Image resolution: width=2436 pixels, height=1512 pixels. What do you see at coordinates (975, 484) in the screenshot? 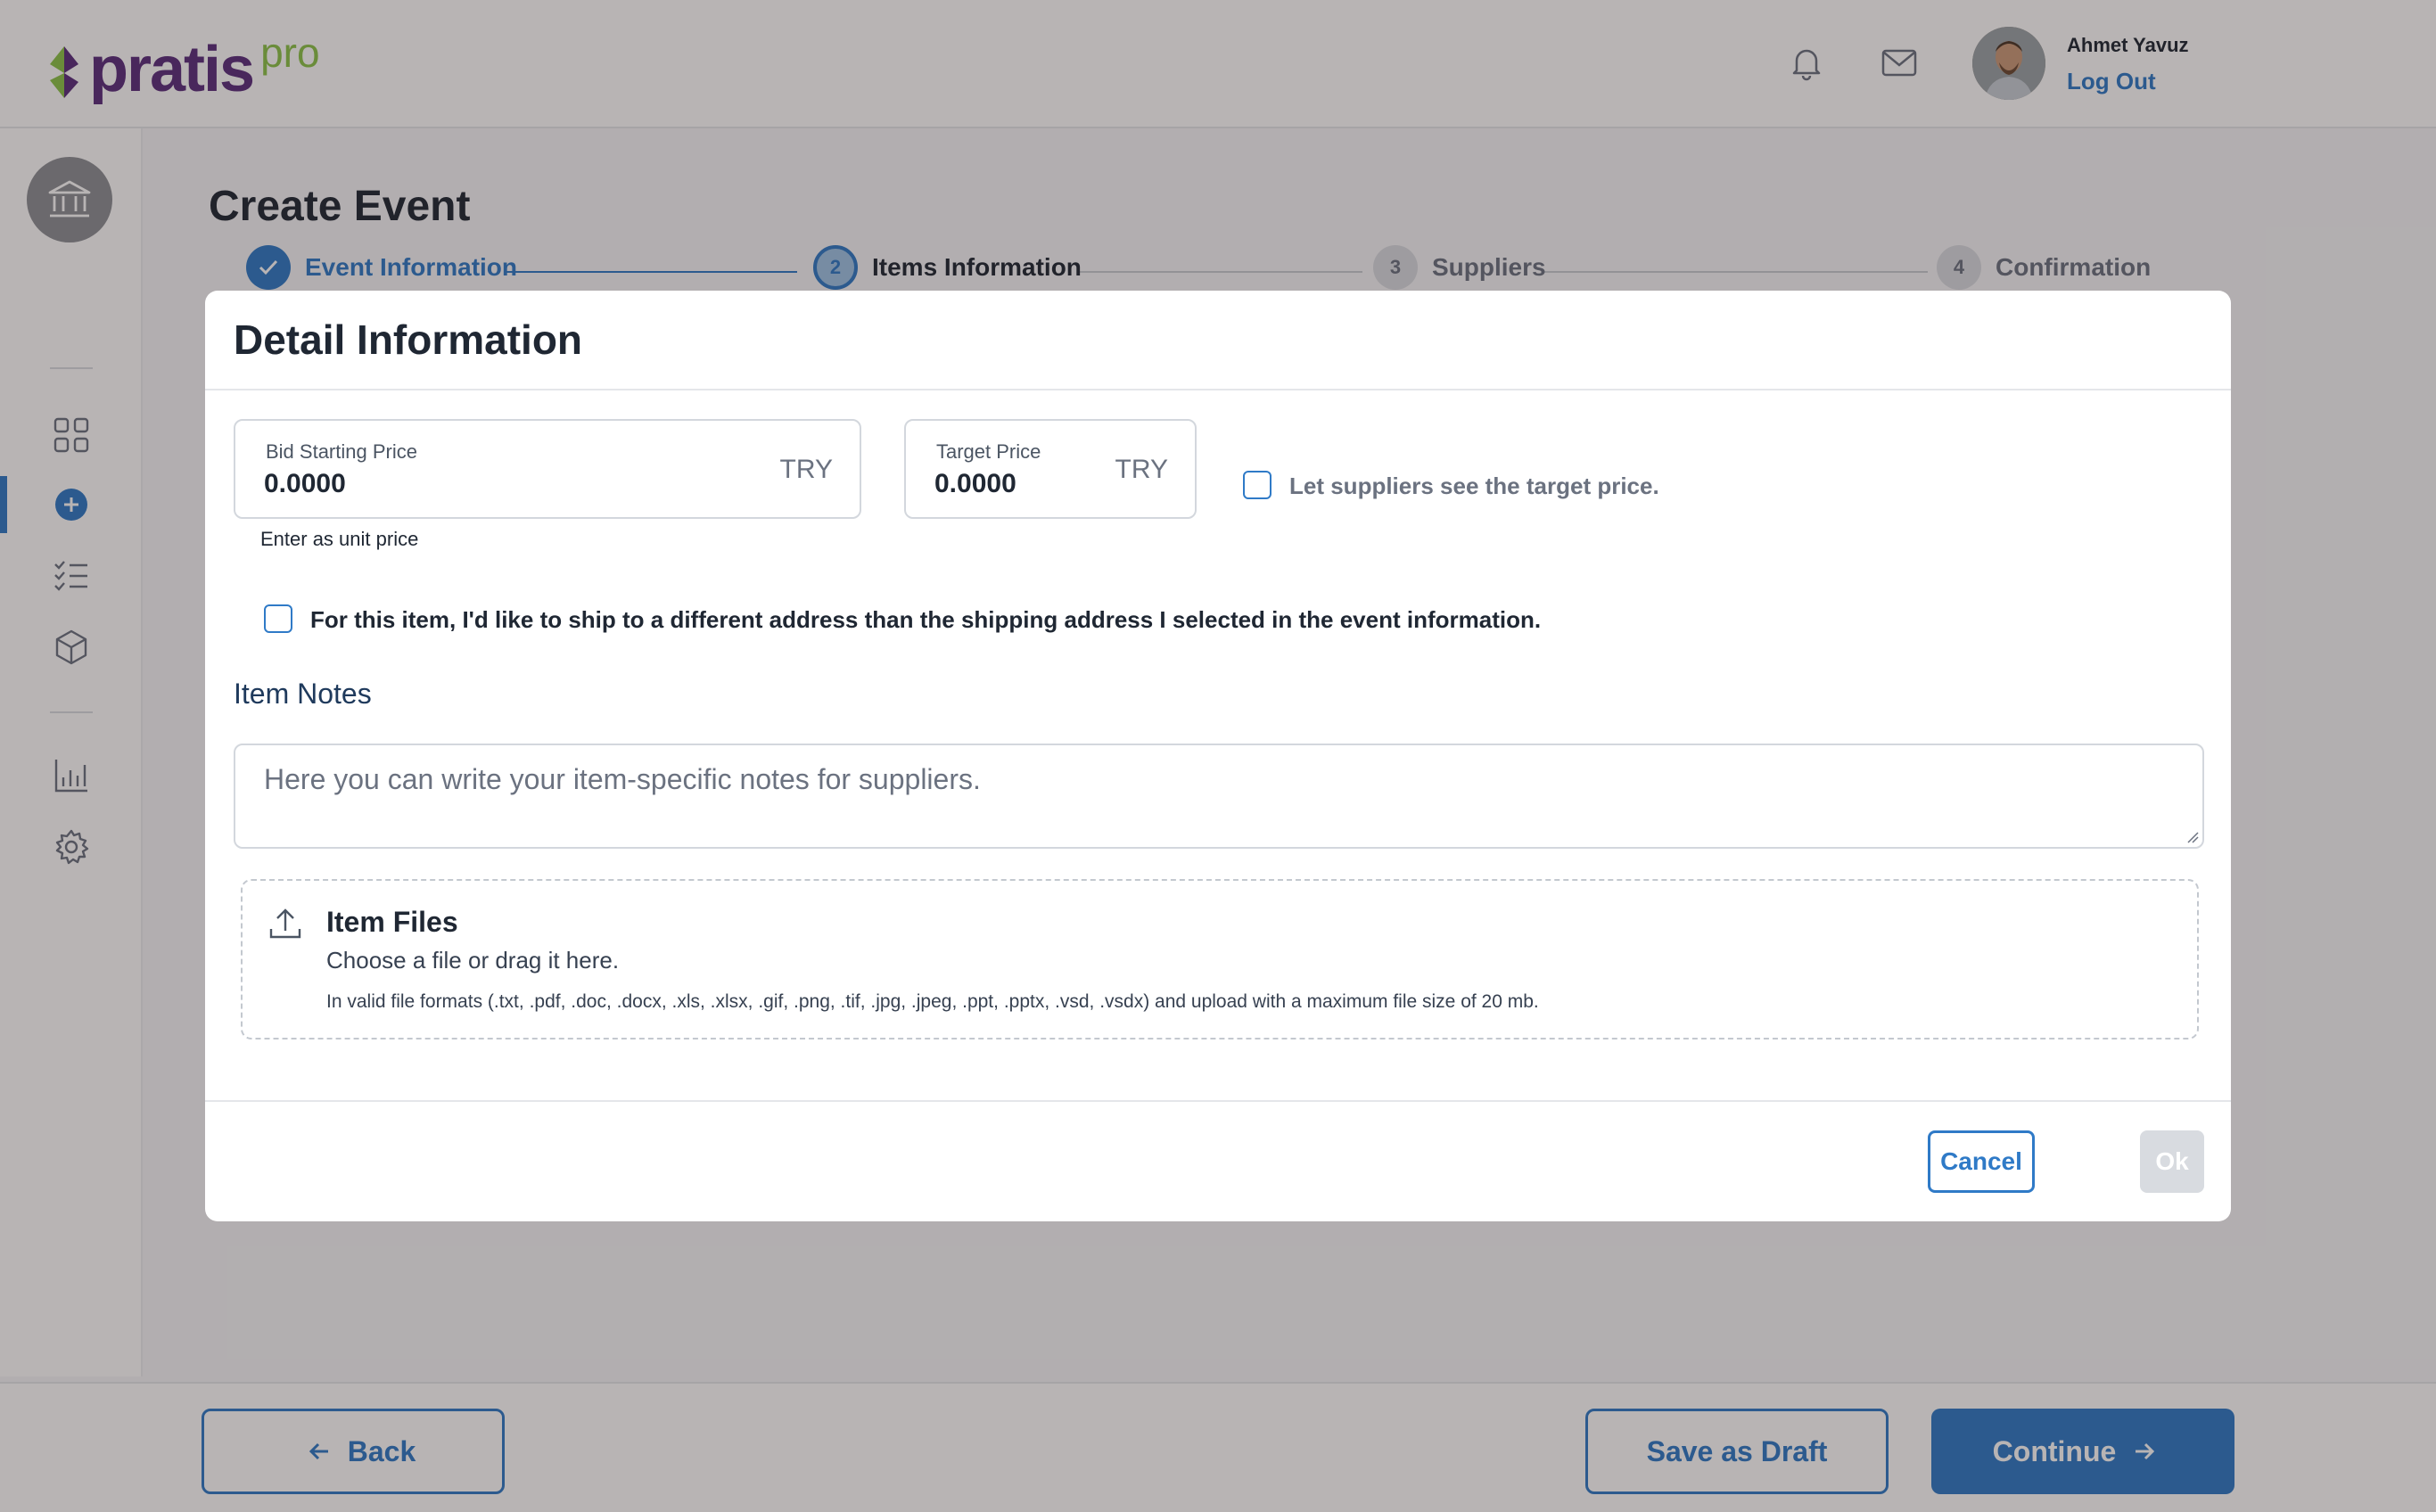
I see `target-price-input: 0.0000` at bounding box center [975, 484].